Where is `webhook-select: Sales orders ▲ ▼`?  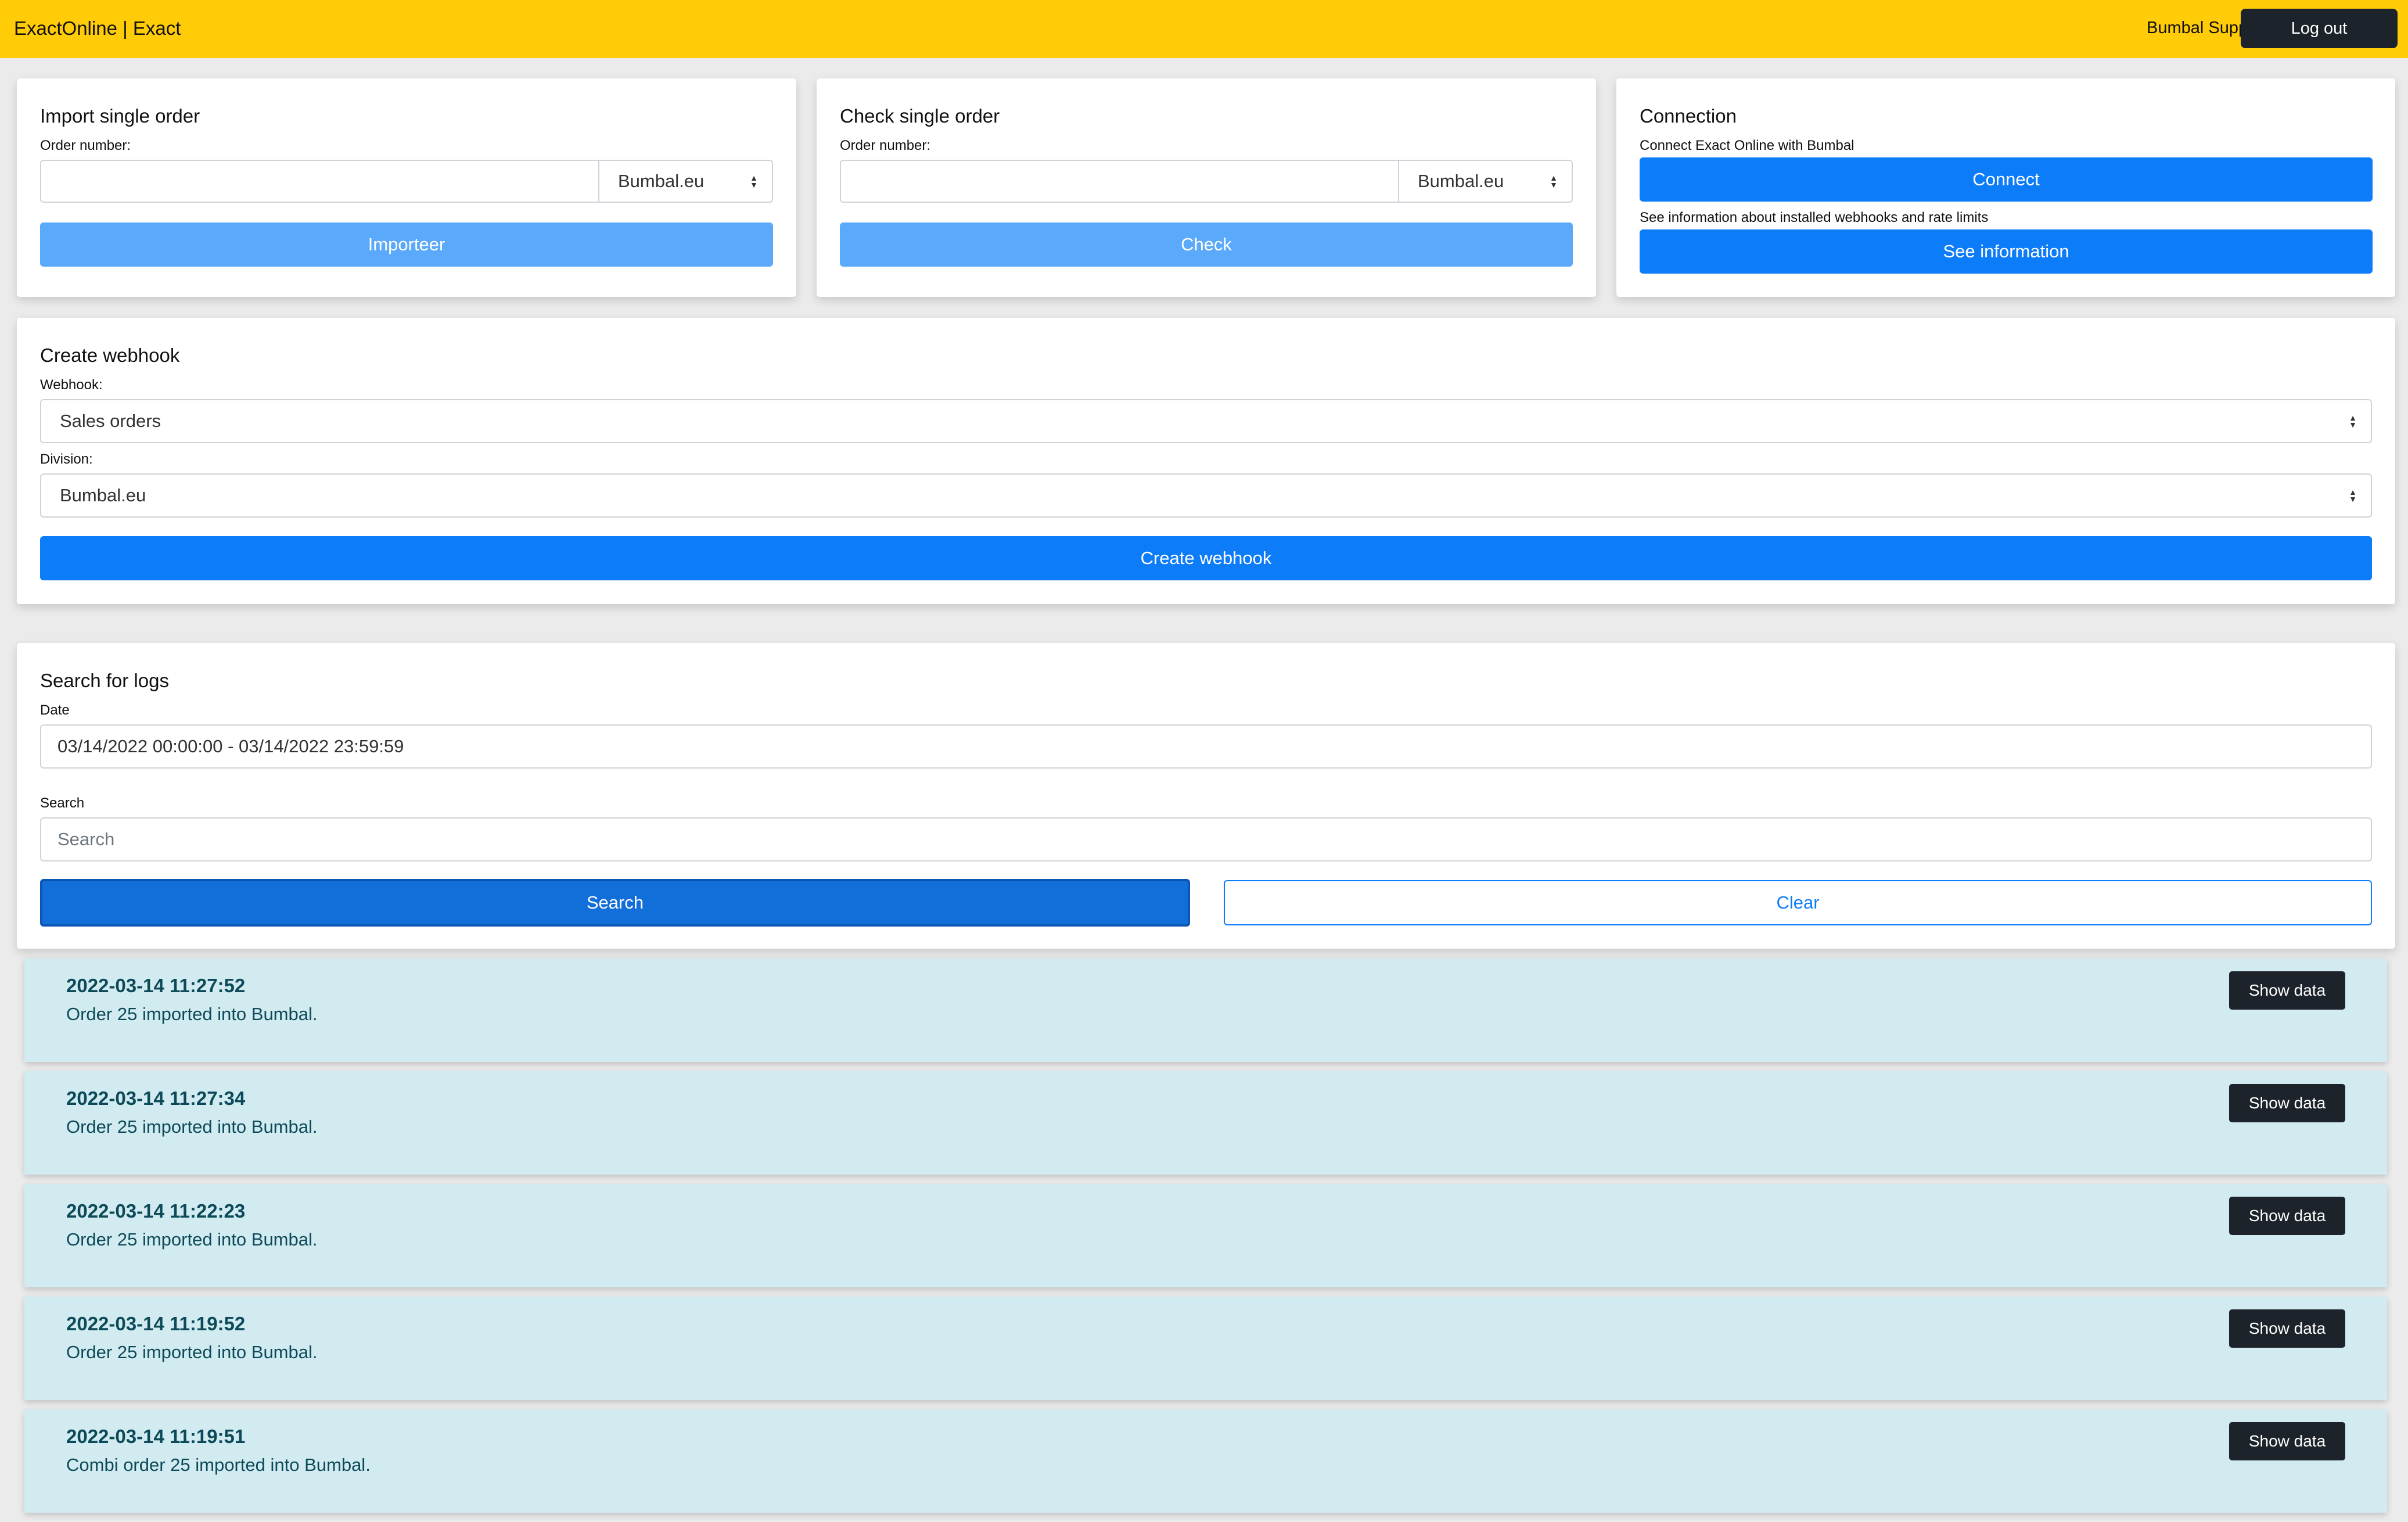 webhook-select: Sales orders ▲ ▼ is located at coordinates (1206, 421).